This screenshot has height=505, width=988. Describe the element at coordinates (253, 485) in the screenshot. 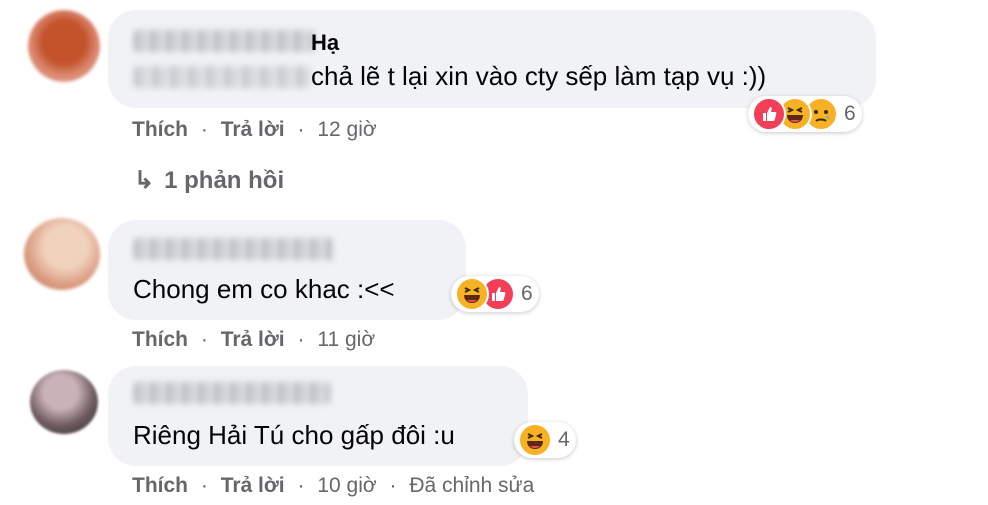

I see `reply-link: Trả lời` at that location.